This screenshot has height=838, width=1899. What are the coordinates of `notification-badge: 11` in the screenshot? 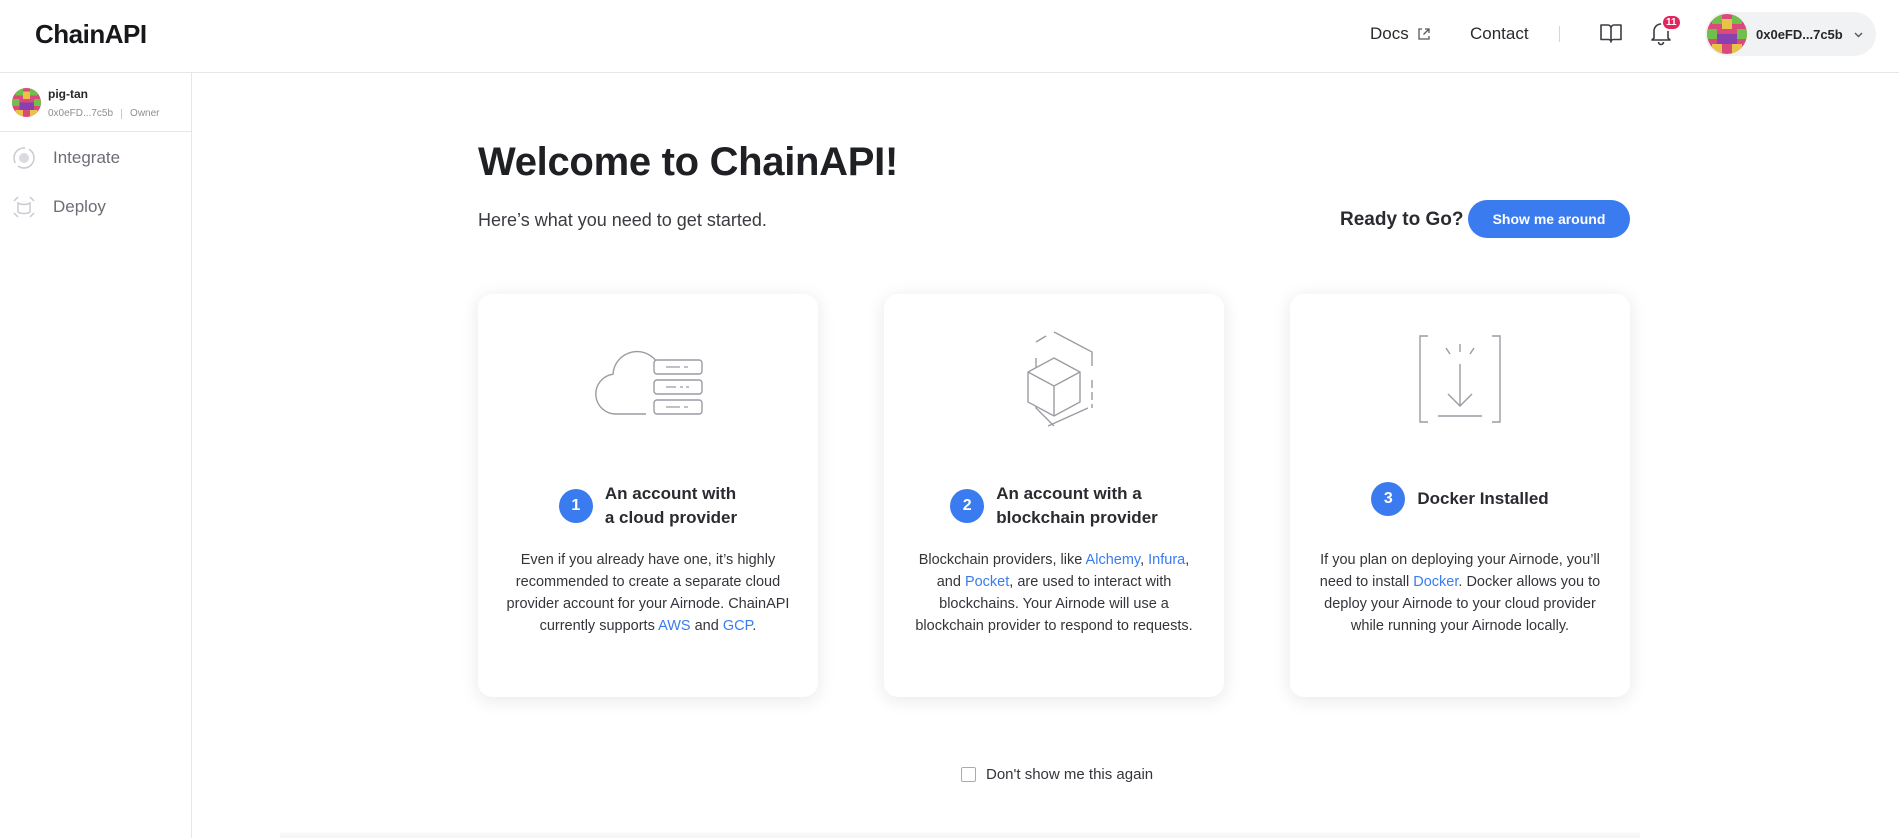 It's located at (1671, 22).